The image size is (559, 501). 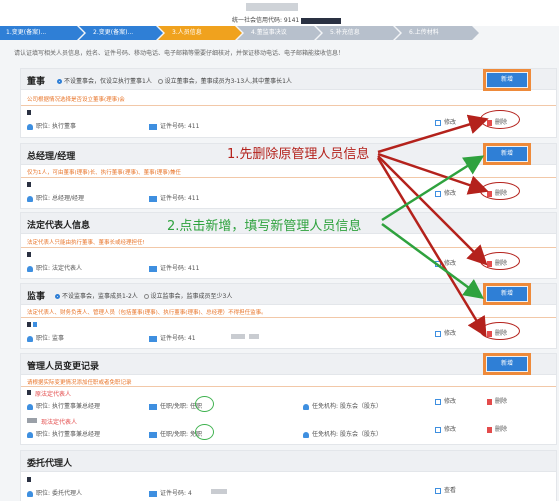 What do you see at coordinates (445, 489) in the screenshot?
I see `view-button: 查看` at bounding box center [445, 489].